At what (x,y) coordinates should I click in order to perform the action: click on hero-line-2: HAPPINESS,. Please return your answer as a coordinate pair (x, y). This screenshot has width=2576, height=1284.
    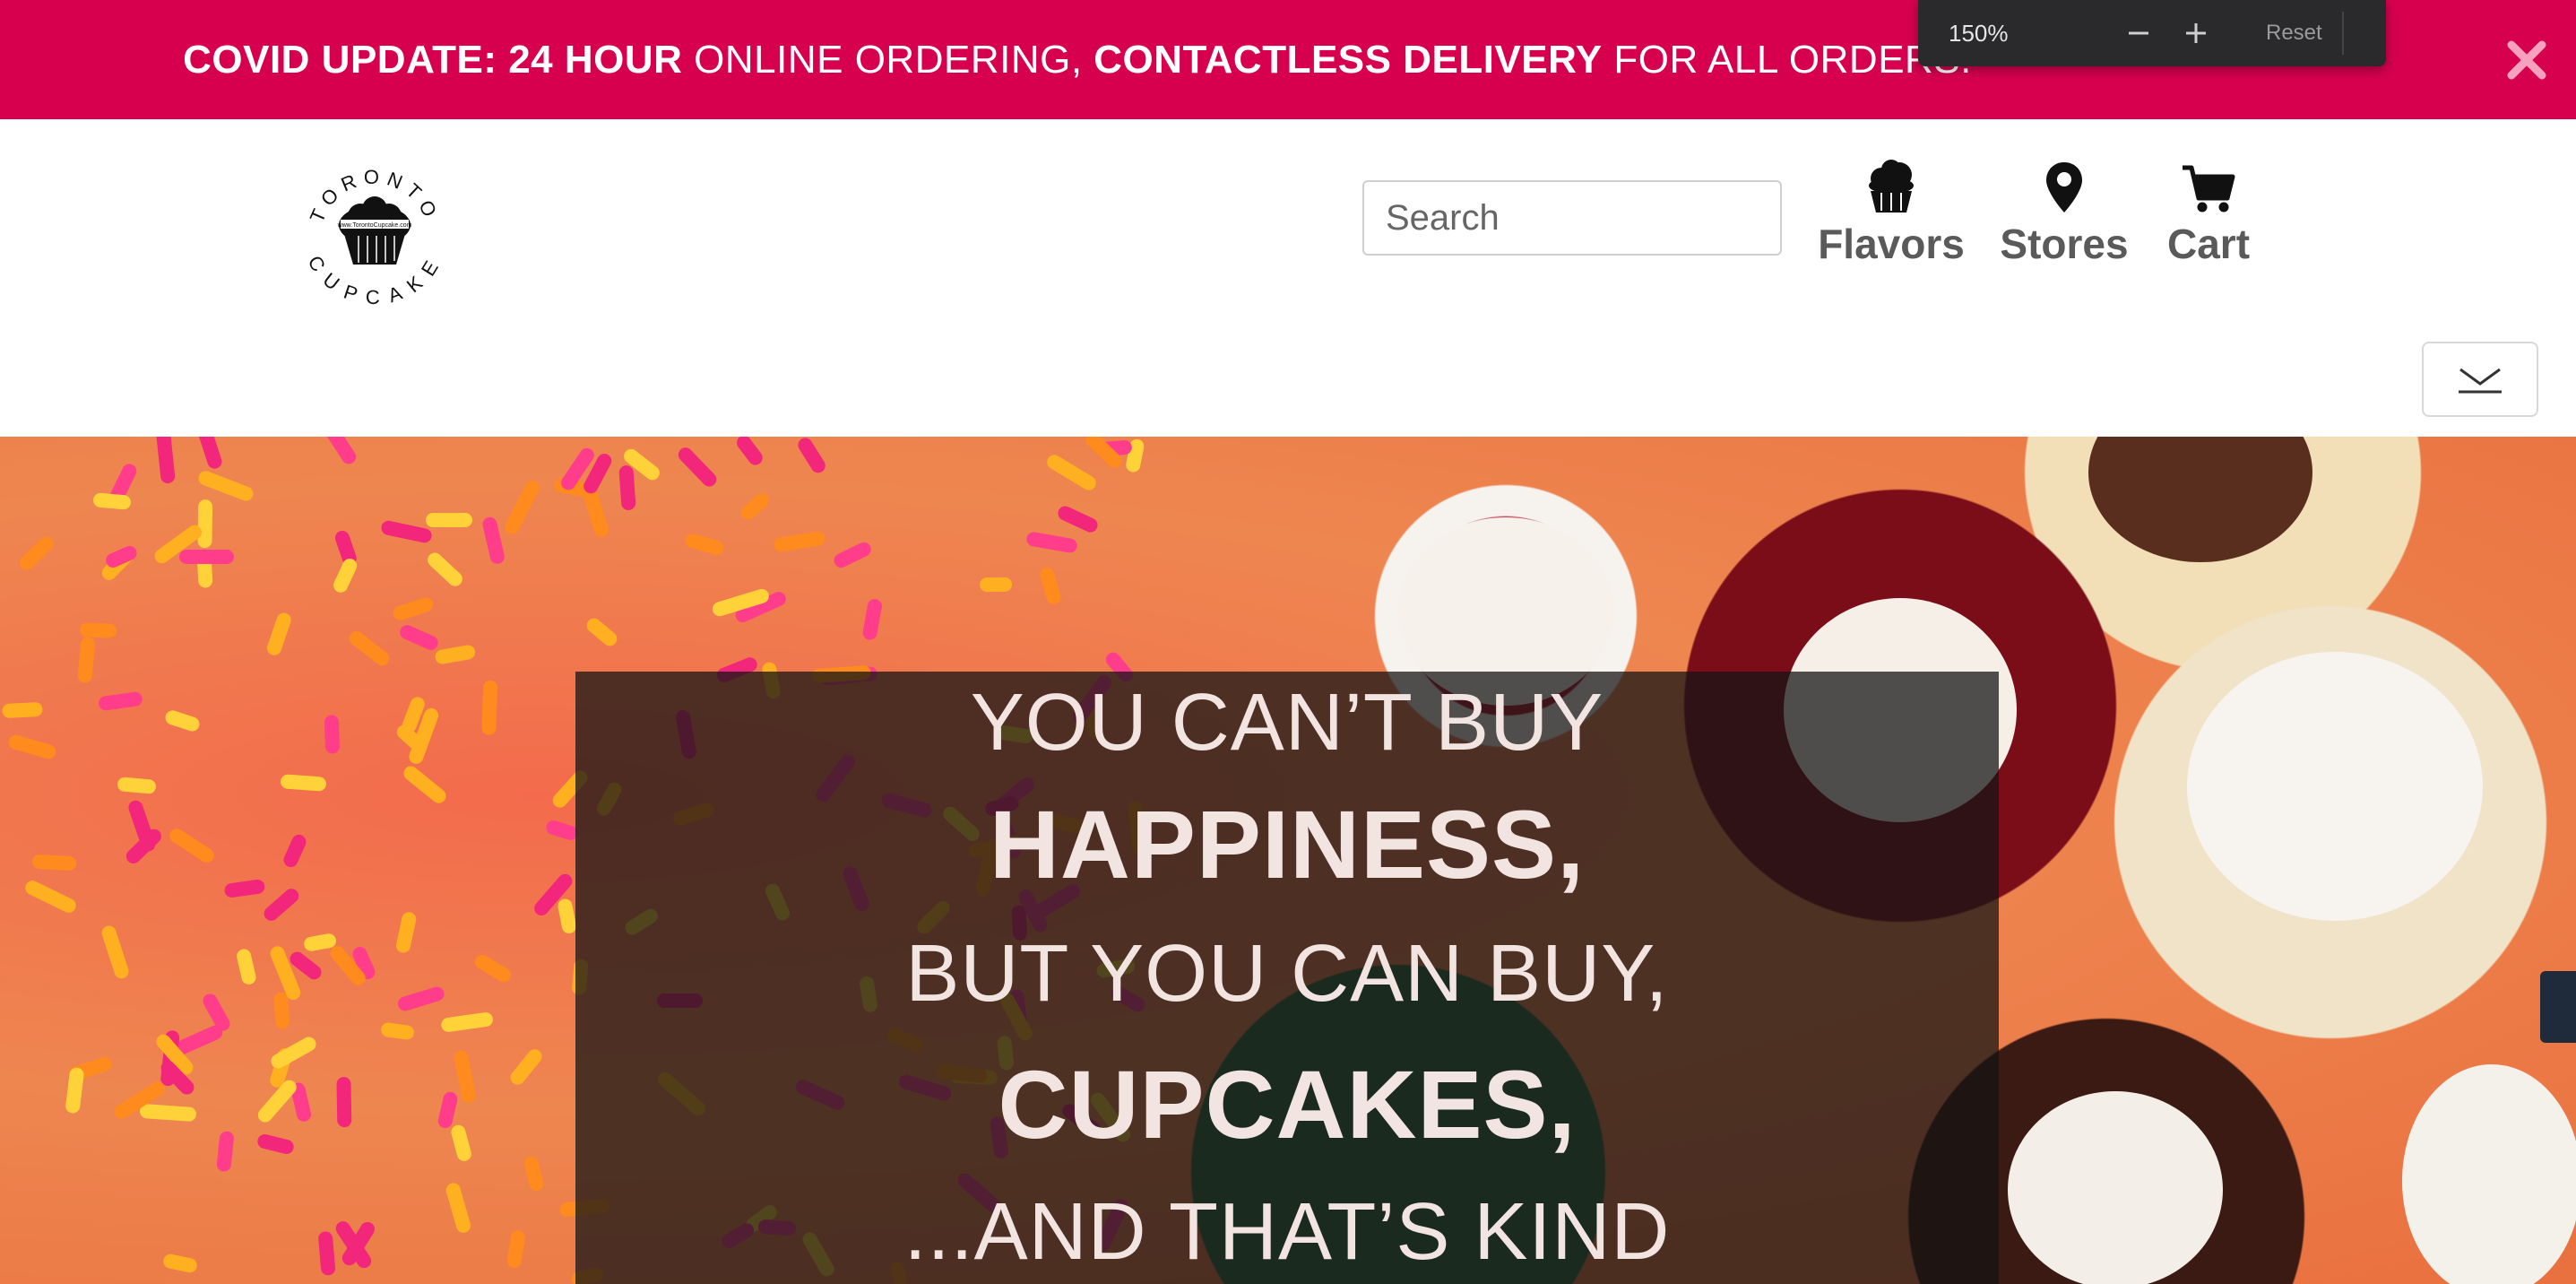
    Looking at the image, I should click on (1287, 844).